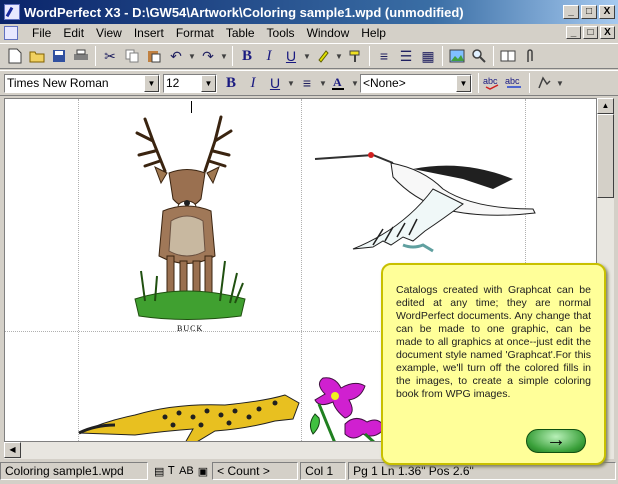  What do you see at coordinates (556, 441) in the screenshot?
I see `next-arrow-button: →` at bounding box center [556, 441].